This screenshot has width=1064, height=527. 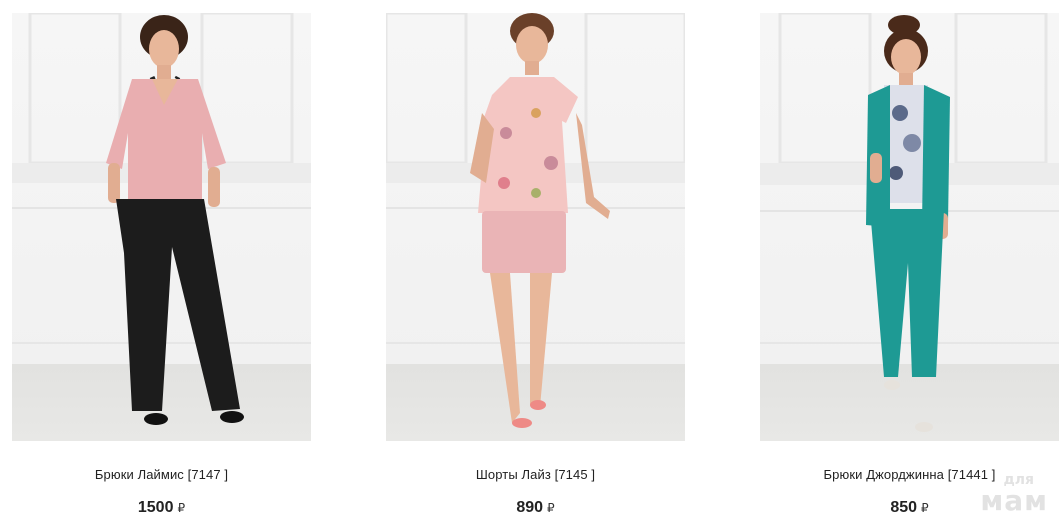 I want to click on price-value: 1500, so click(x=155, y=507).